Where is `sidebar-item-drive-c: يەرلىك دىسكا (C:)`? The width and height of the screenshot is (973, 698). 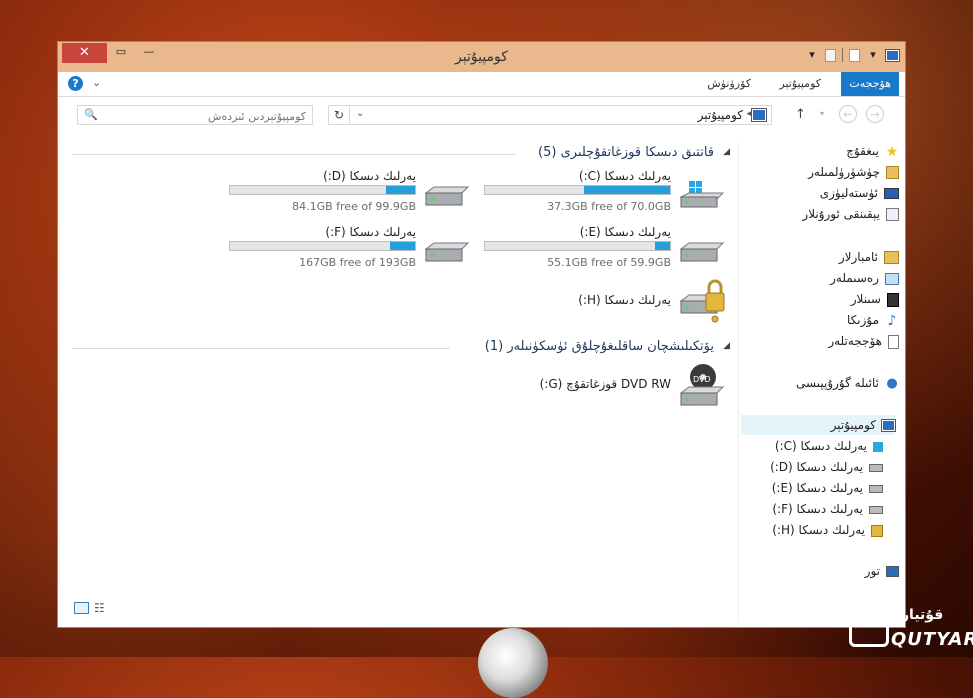
sidebar-item-drive-c: يەرلىك دىسكا (C:) is located at coordinates (829, 446).